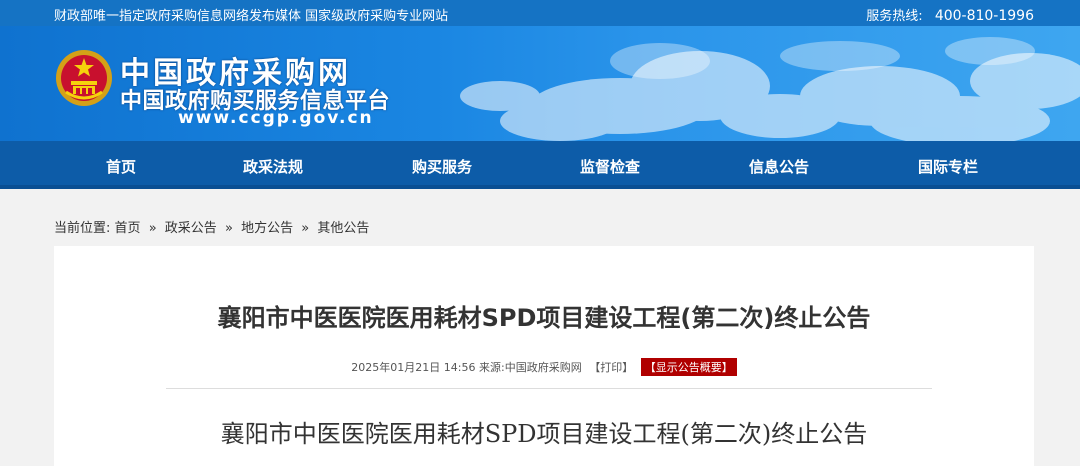 The height and width of the screenshot is (466, 1080). I want to click on main-nav: 首页 政采法规 购买服务 监督检查 信息公告 国际专栏, so click(540, 165).